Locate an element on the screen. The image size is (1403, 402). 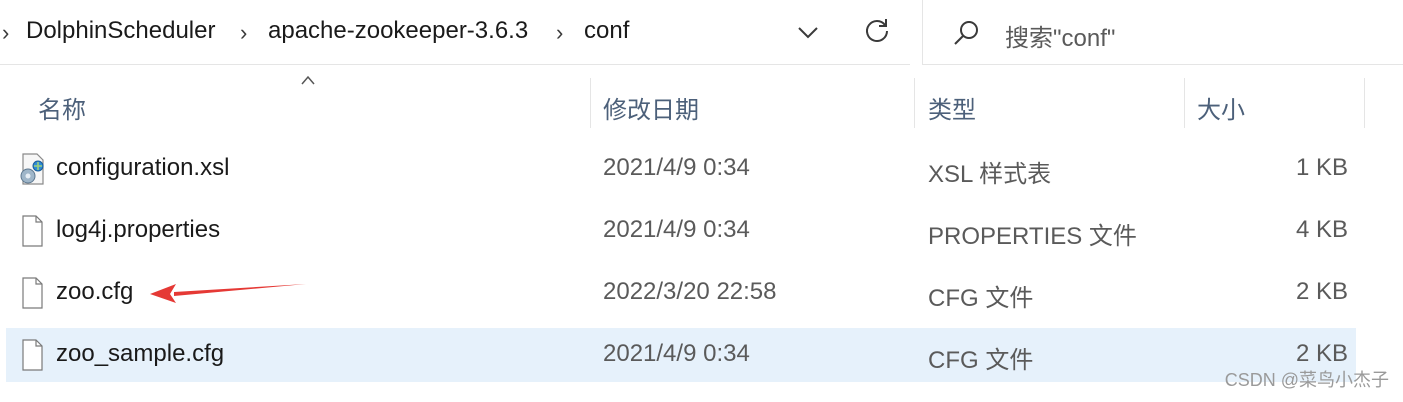
file-name: zoo.cfg is located at coordinates (95, 291).